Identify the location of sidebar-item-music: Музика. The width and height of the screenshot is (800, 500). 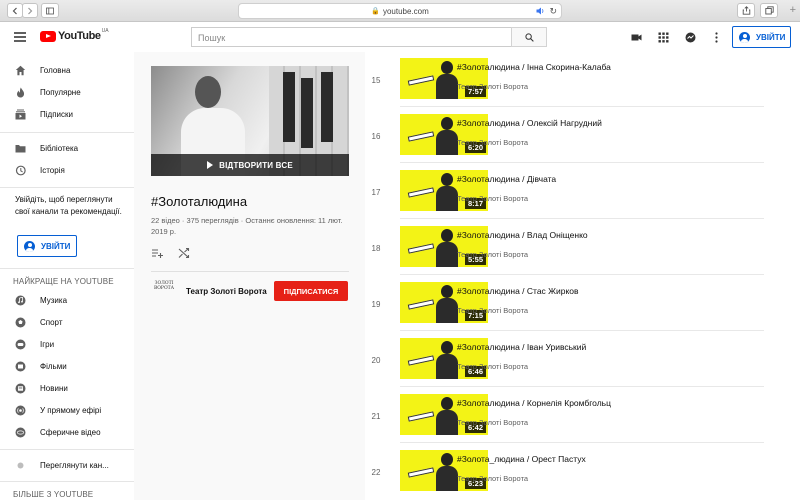
(67, 300).